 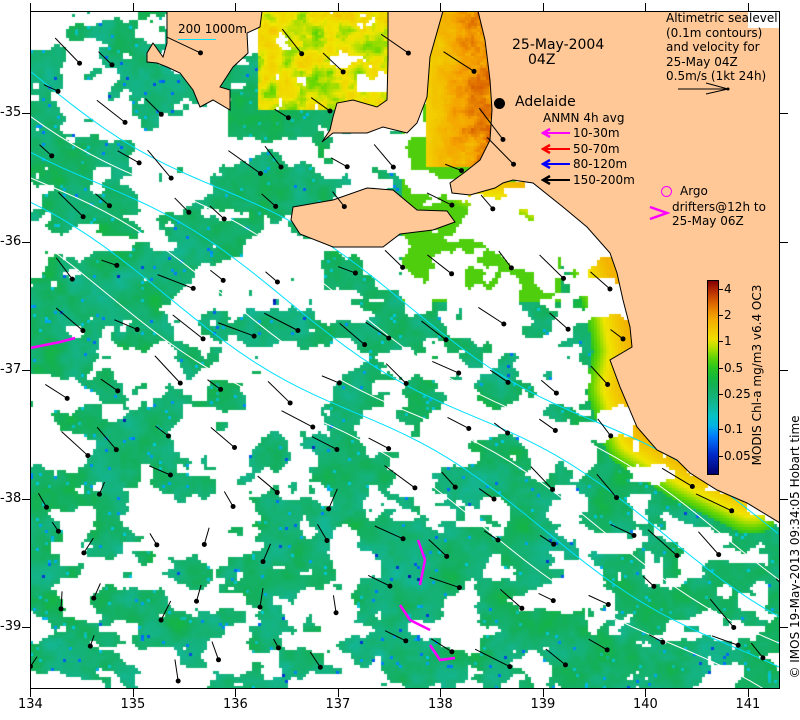 I want to click on city-label: Adelaide, so click(x=545, y=102).